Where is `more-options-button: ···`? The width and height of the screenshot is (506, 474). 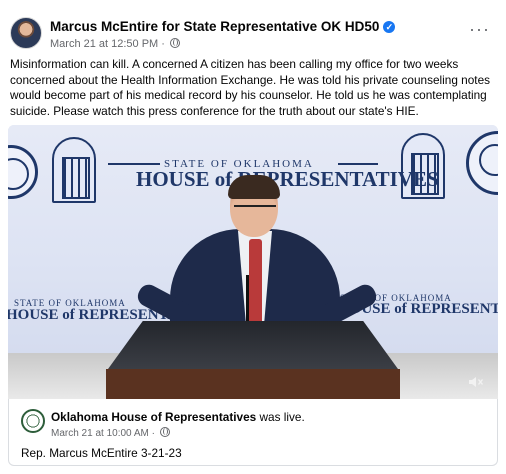 more-options-button: ··· is located at coordinates (479, 29).